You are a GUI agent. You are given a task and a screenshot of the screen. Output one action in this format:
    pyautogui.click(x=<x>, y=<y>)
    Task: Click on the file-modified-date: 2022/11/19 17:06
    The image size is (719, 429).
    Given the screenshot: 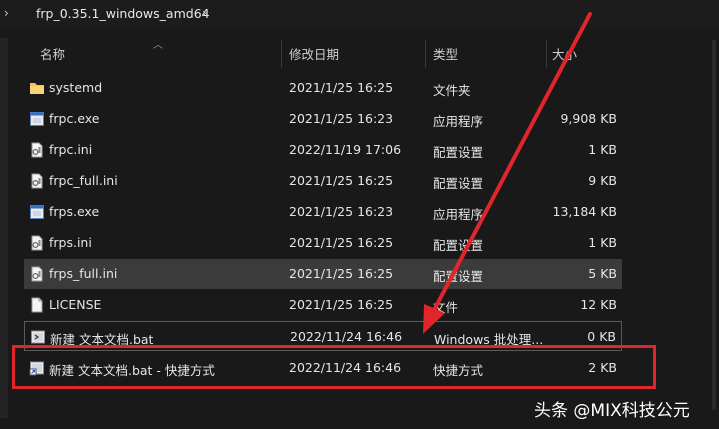 What is the action you would take?
    pyautogui.click(x=345, y=149)
    